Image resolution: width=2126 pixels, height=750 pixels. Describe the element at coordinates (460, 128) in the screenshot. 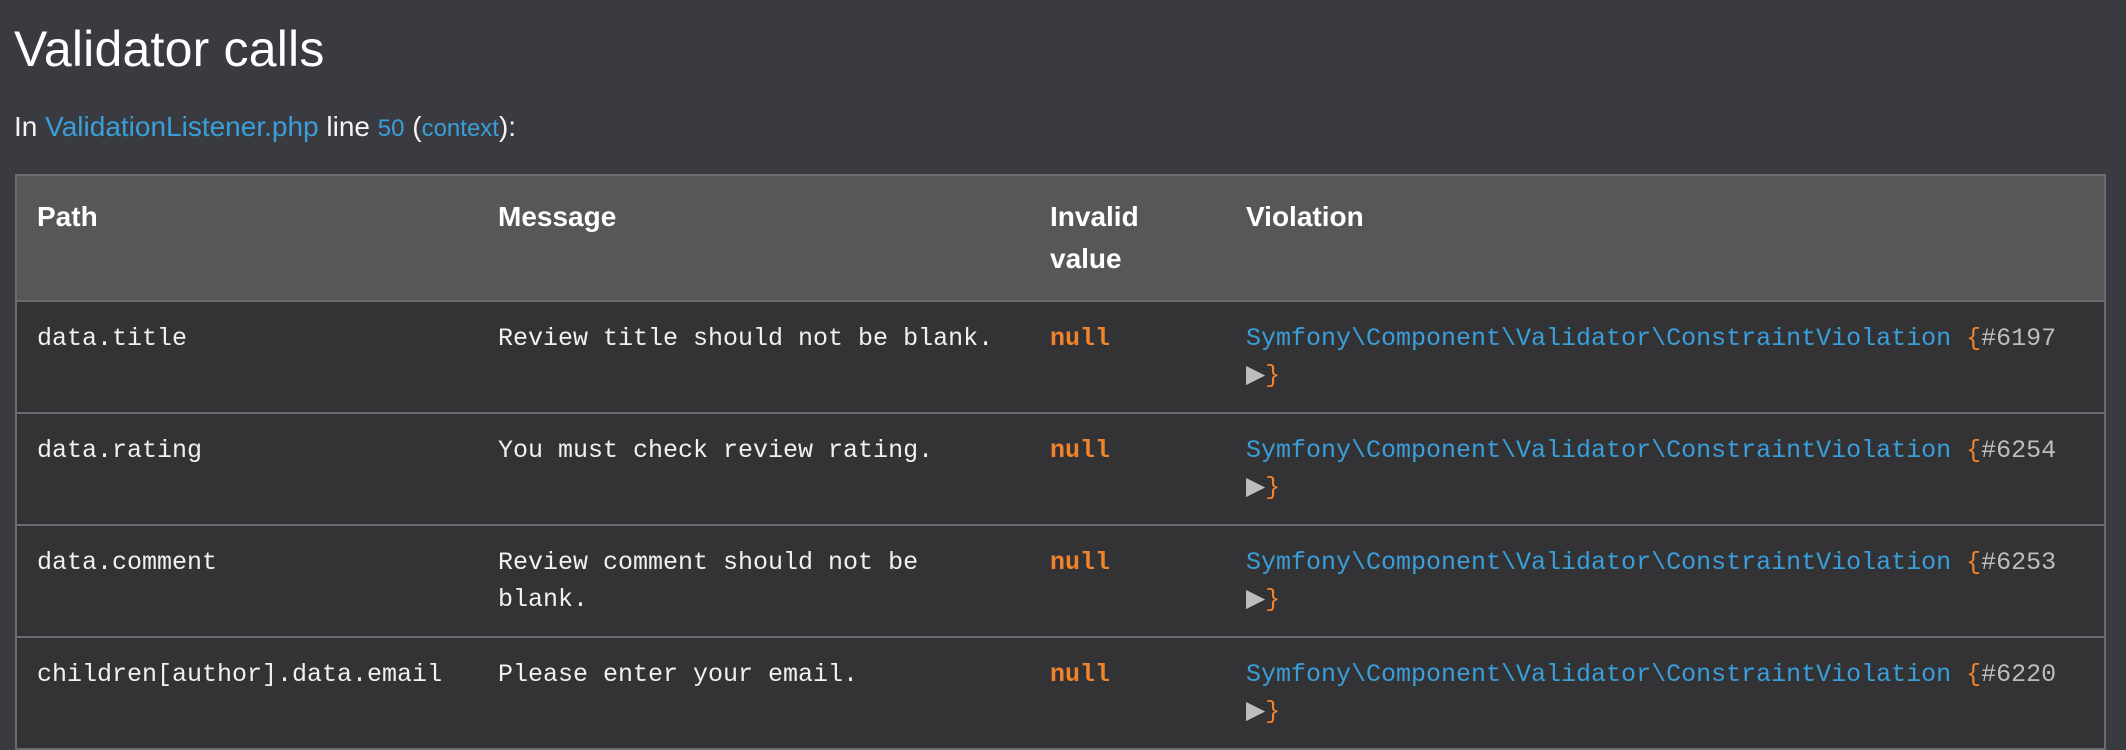

I see `context-link: context` at that location.